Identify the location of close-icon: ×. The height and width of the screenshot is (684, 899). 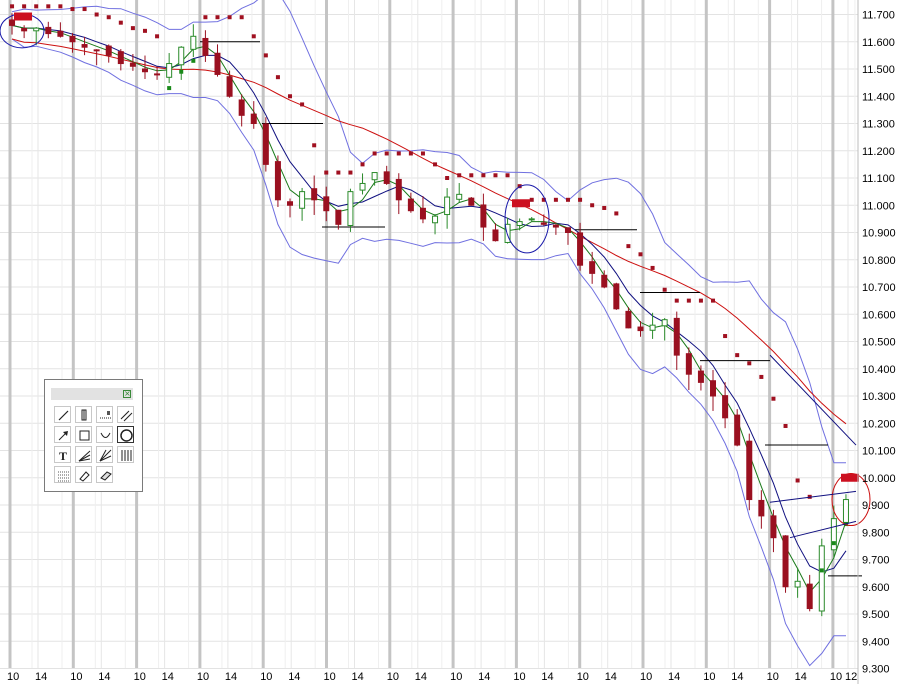
(127, 394).